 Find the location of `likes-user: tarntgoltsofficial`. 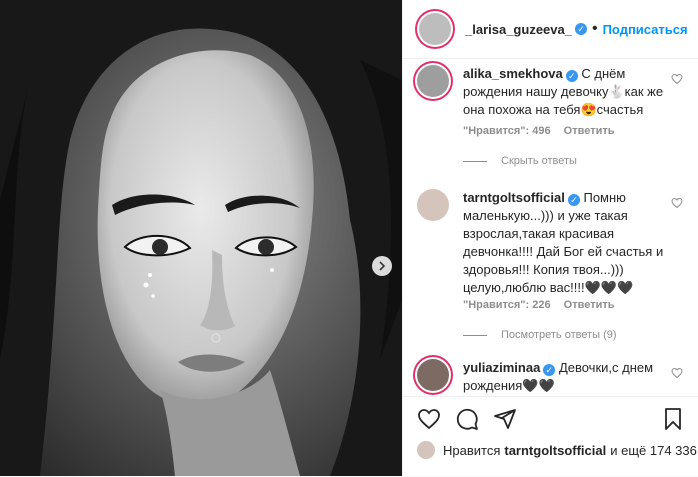

likes-user: tarntgoltsofficial is located at coordinates (555, 450).